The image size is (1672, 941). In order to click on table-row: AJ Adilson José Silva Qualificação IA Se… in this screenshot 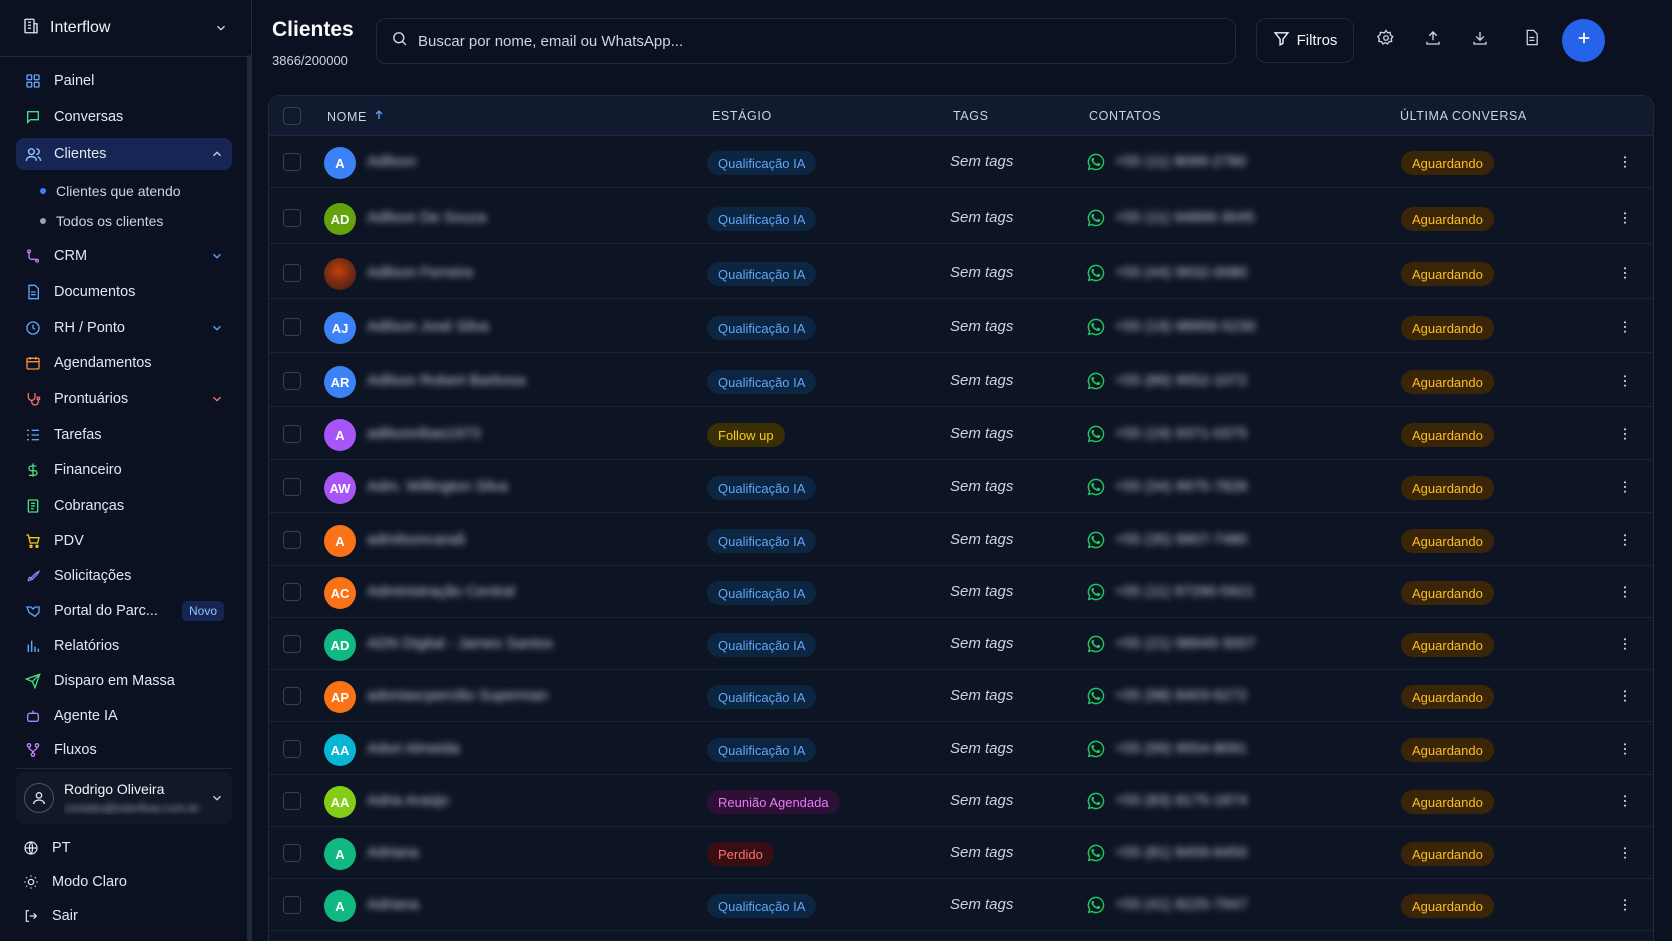, I will do `click(961, 327)`.